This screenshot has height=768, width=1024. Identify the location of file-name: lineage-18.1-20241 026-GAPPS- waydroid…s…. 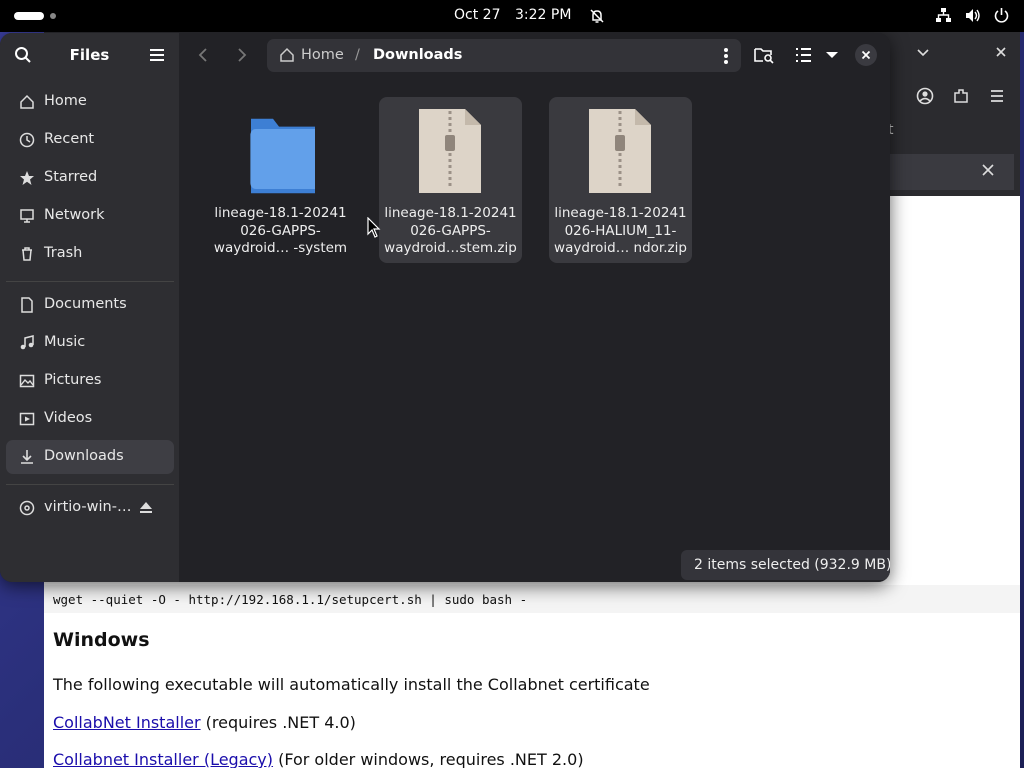
(450, 230).